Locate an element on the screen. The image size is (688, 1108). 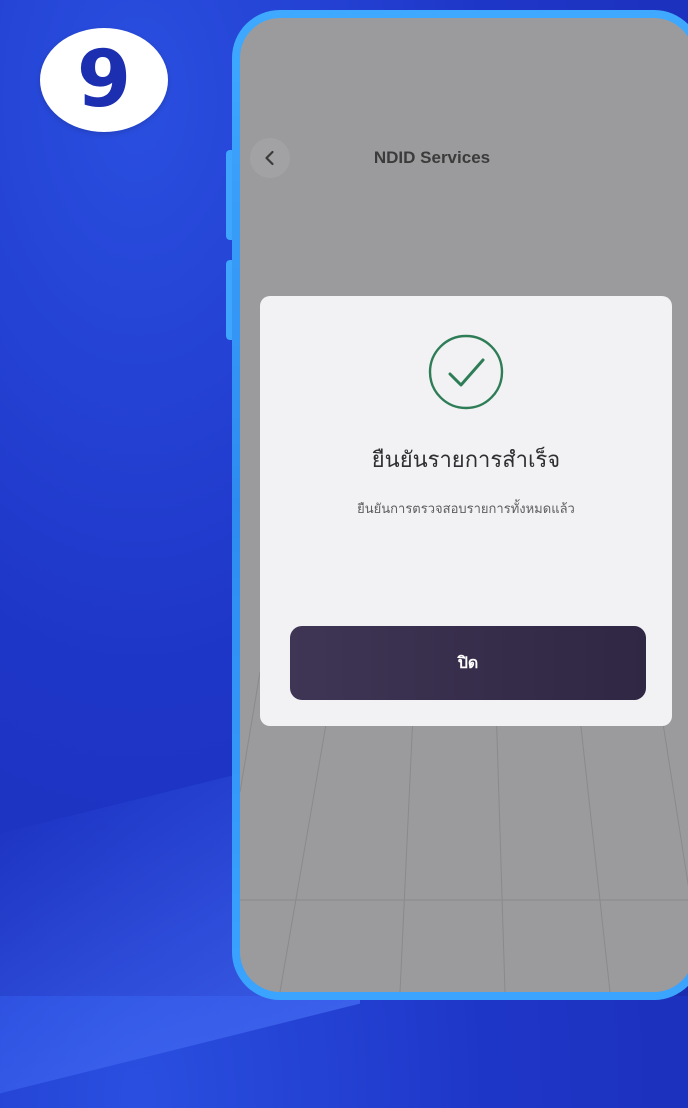
step-number-badge: 9 is located at coordinates (104, 80).